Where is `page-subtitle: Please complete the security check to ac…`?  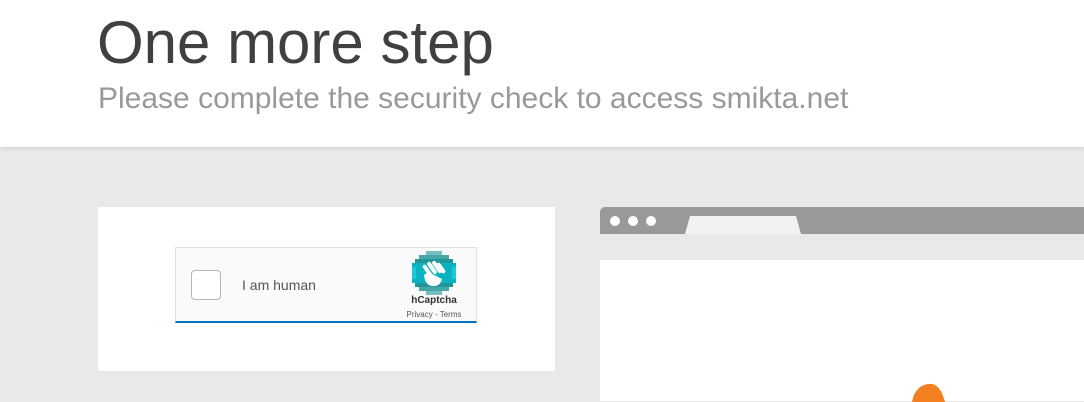 page-subtitle: Please complete the security check to ac… is located at coordinates (473, 98).